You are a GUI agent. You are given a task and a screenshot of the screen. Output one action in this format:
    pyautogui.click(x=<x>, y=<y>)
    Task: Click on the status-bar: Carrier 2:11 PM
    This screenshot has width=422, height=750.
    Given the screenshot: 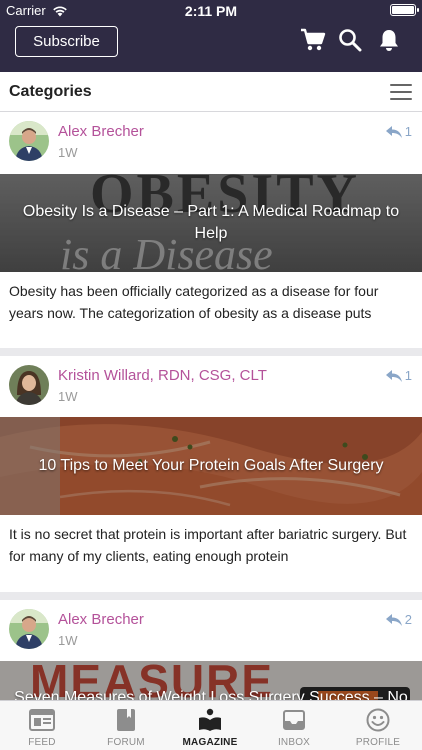 What is the action you would take?
    pyautogui.click(x=211, y=11)
    